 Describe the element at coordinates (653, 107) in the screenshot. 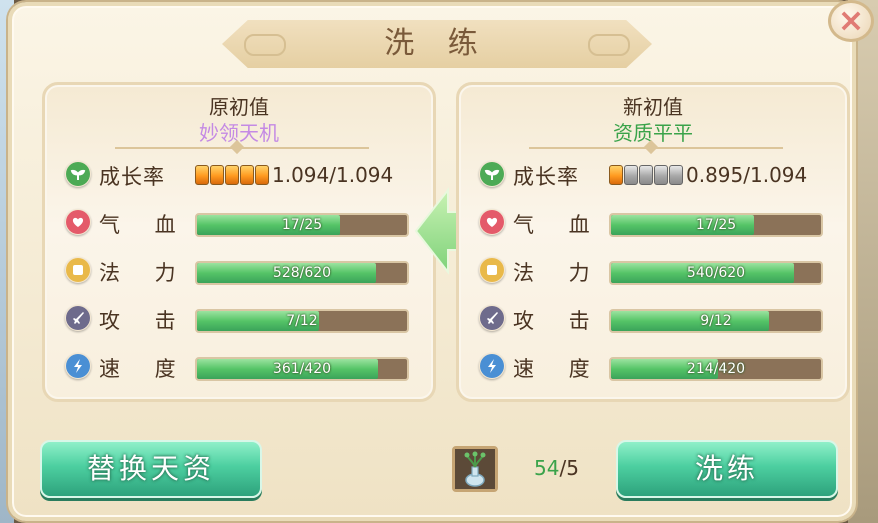

I see `panel-title: 新初值` at that location.